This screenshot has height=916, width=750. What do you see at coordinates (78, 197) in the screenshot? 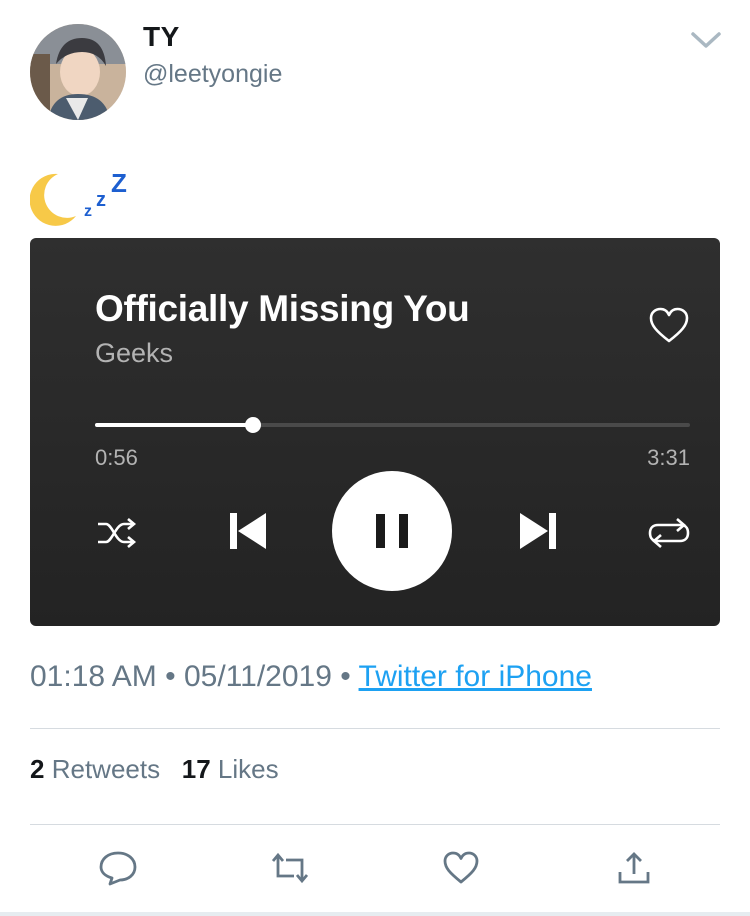
I see `moon-and-zzz-icon: z z Z` at bounding box center [78, 197].